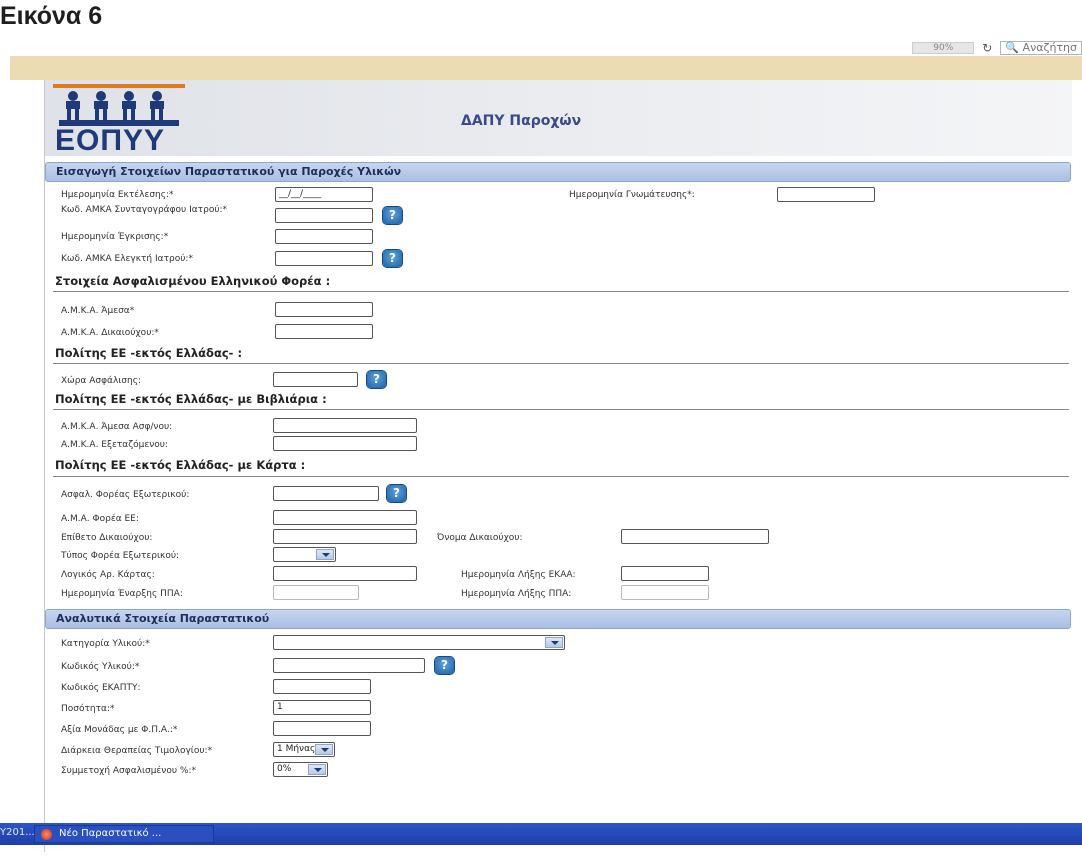 This screenshot has height=860, width=1082. Describe the element at coordinates (322, 686) in the screenshot. I see `ekapty-input` at that location.